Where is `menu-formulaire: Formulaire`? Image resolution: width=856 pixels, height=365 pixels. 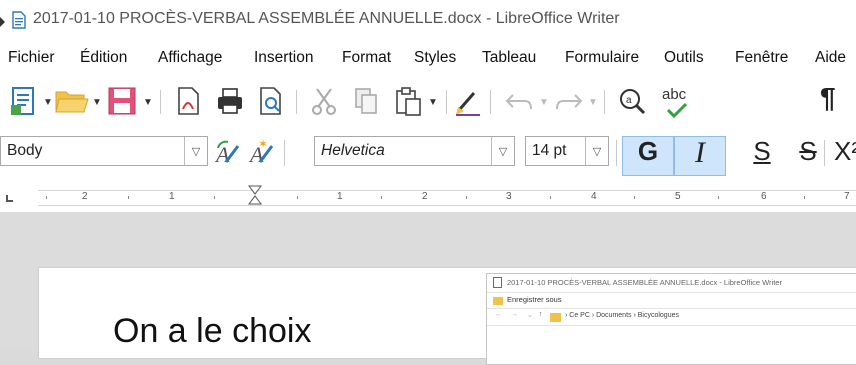 menu-formulaire: Formulaire is located at coordinates (602, 58).